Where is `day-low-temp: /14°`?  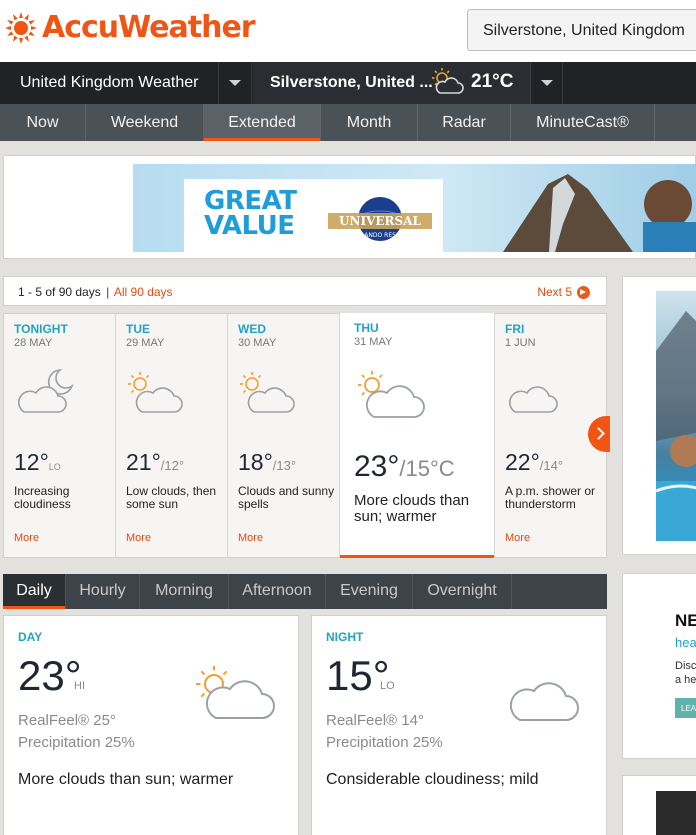
day-low-temp: /14° is located at coordinates (551, 465).